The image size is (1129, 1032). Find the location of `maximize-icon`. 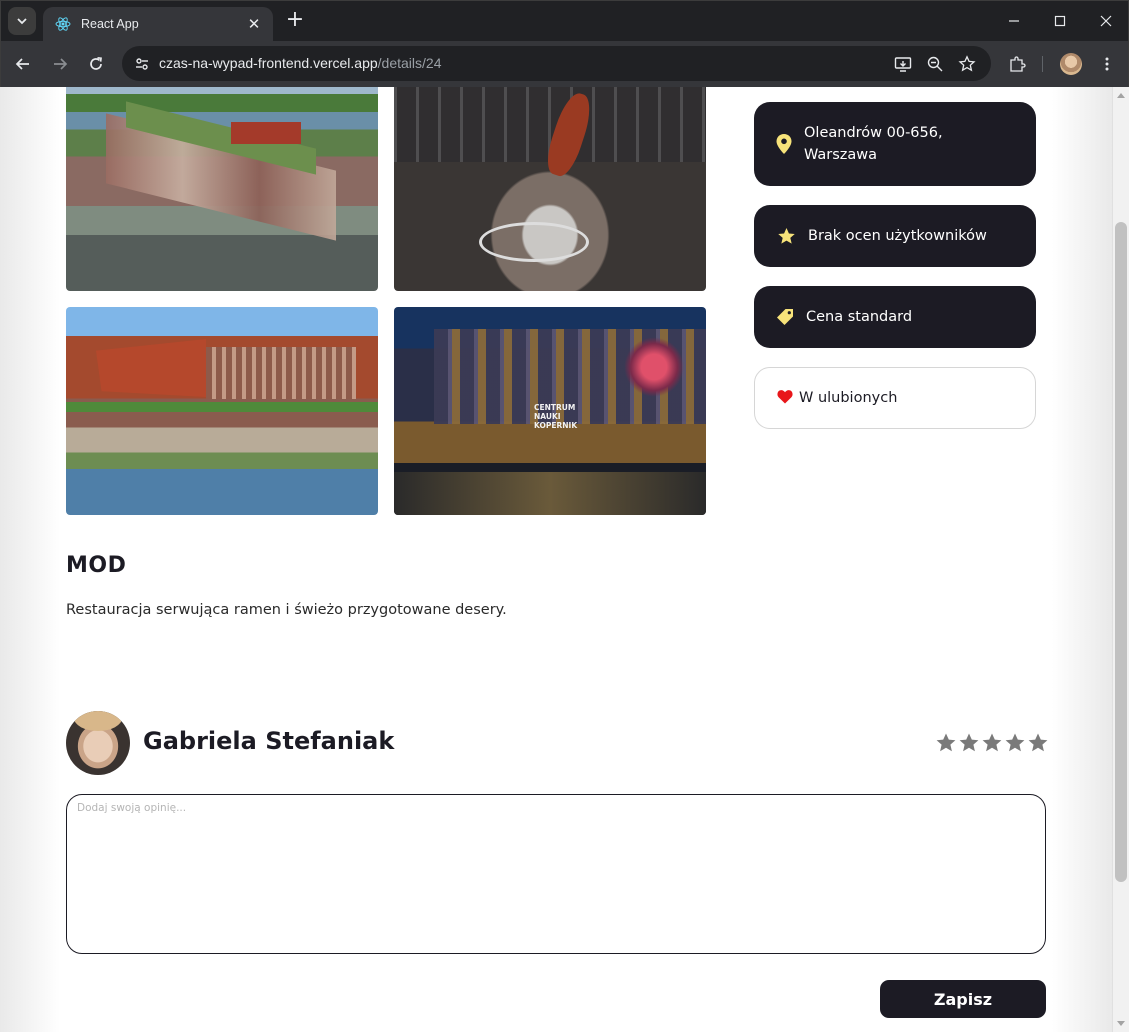

maximize-icon is located at coordinates (1060, 21).